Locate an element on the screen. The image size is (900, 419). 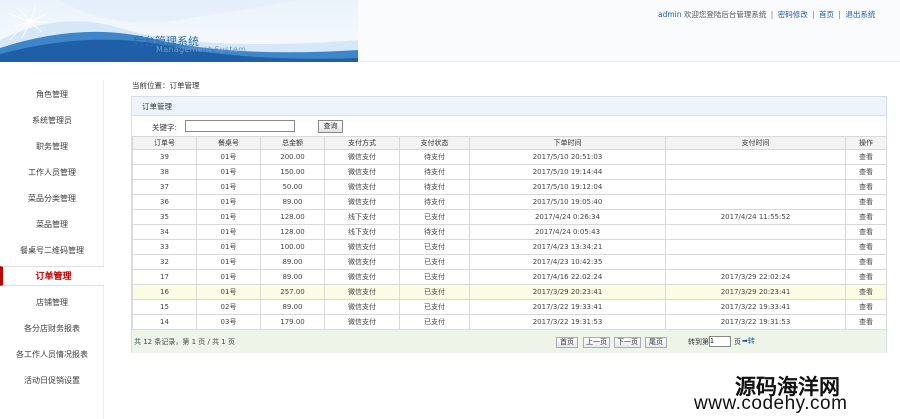
sidebar-item-admins: 系统管理员 is located at coordinates (52, 121).